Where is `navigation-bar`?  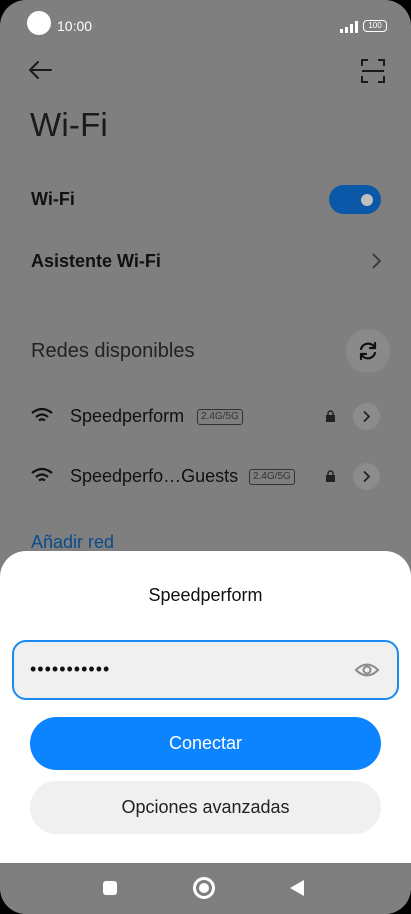 navigation-bar is located at coordinates (205, 888).